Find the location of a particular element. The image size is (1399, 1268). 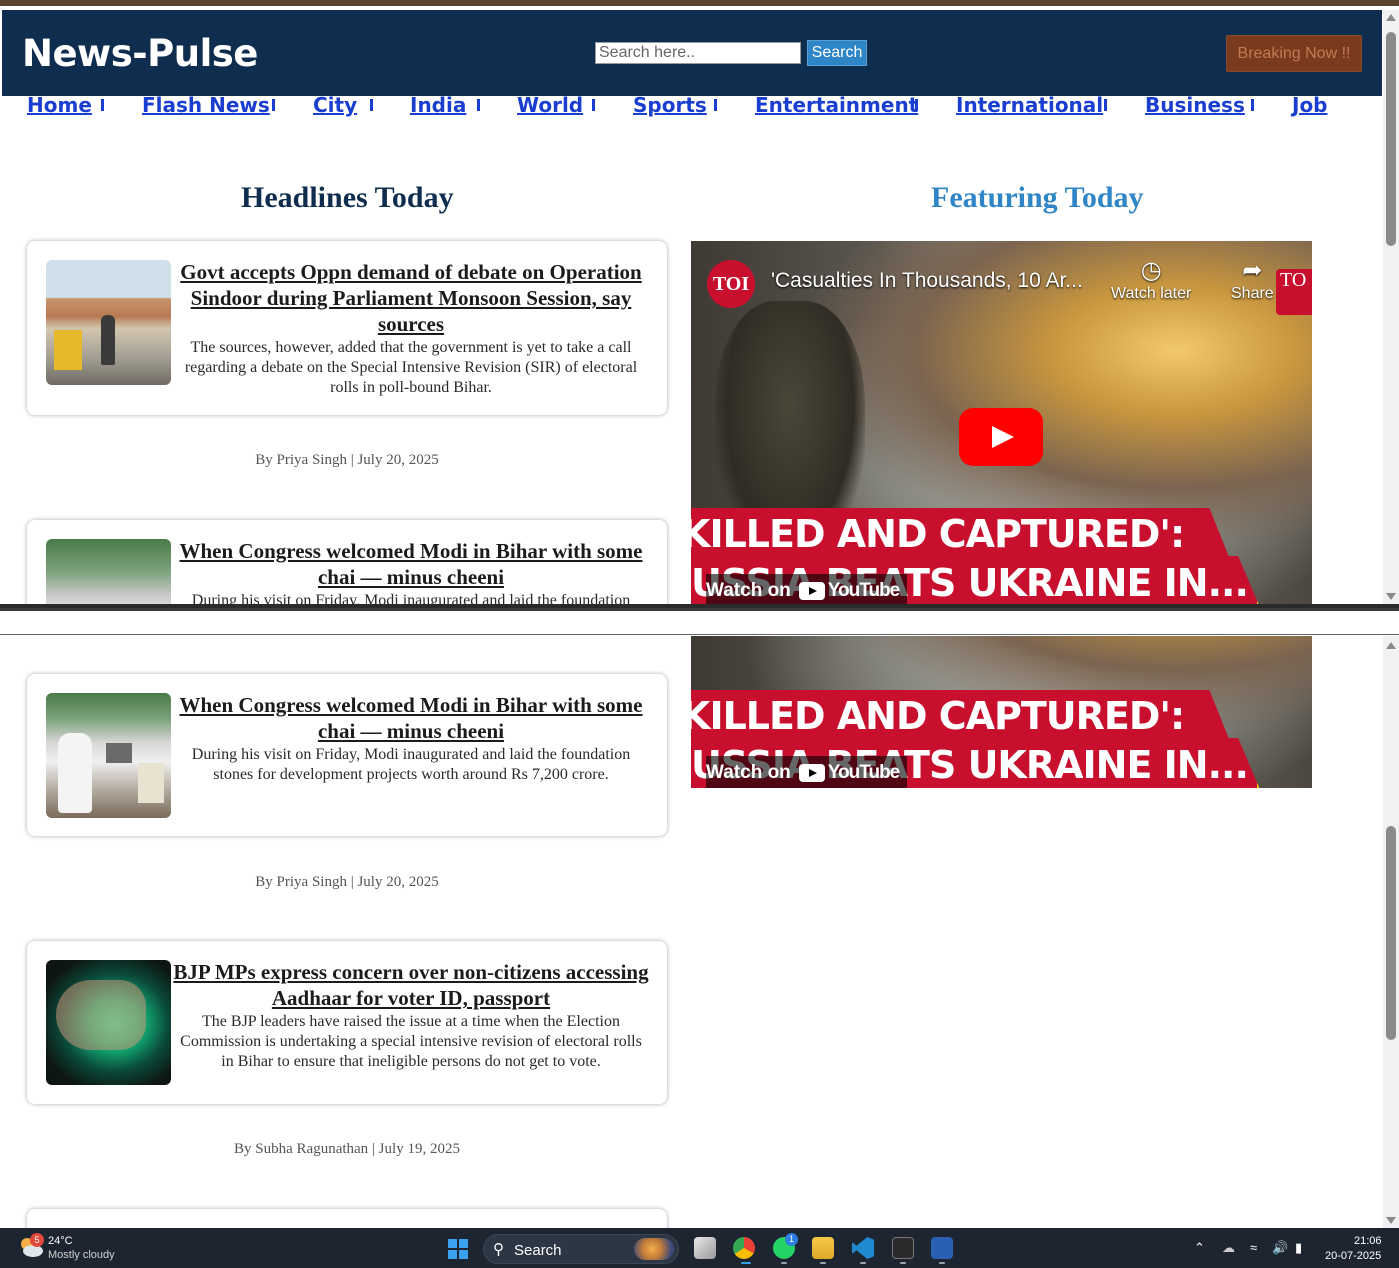

channel-avatar: TOI is located at coordinates (731, 284).